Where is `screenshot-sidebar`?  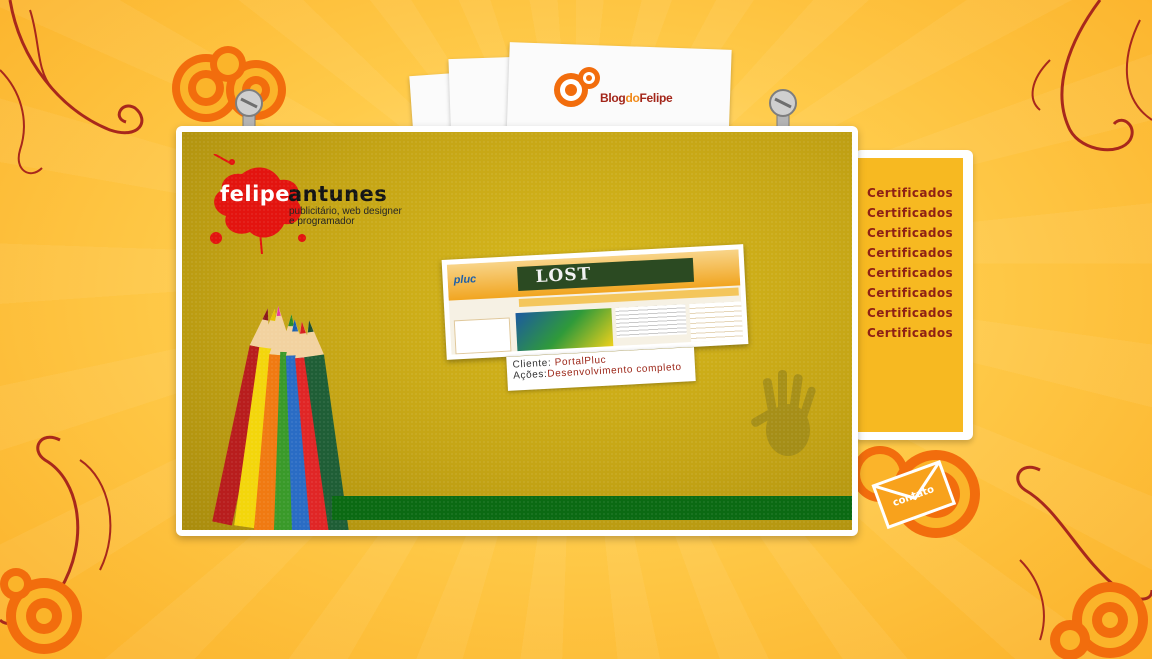
screenshot-sidebar is located at coordinates (482, 336).